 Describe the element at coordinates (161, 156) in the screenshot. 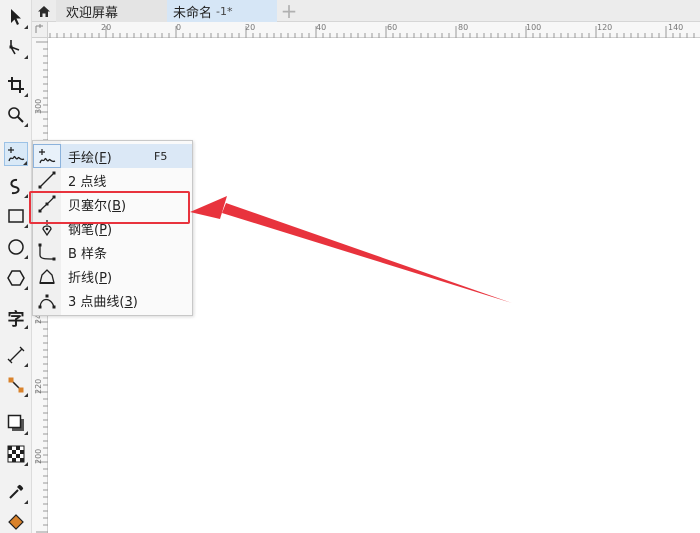

I see `menu-item-shortcut: F5` at that location.